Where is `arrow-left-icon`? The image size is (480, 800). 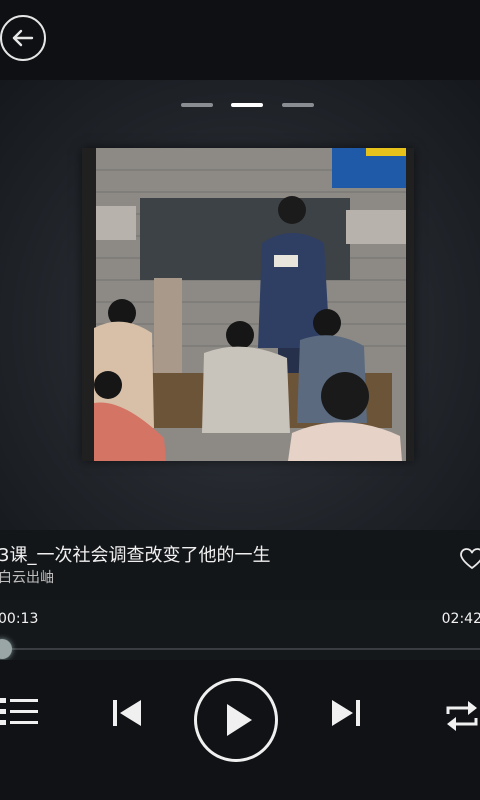 arrow-left-icon is located at coordinates (23, 38).